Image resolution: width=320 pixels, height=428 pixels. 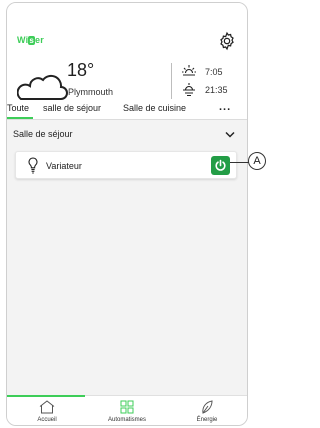 I want to click on bottom-nav: Accueil Automatismes Énergie, so click(x=127, y=410).